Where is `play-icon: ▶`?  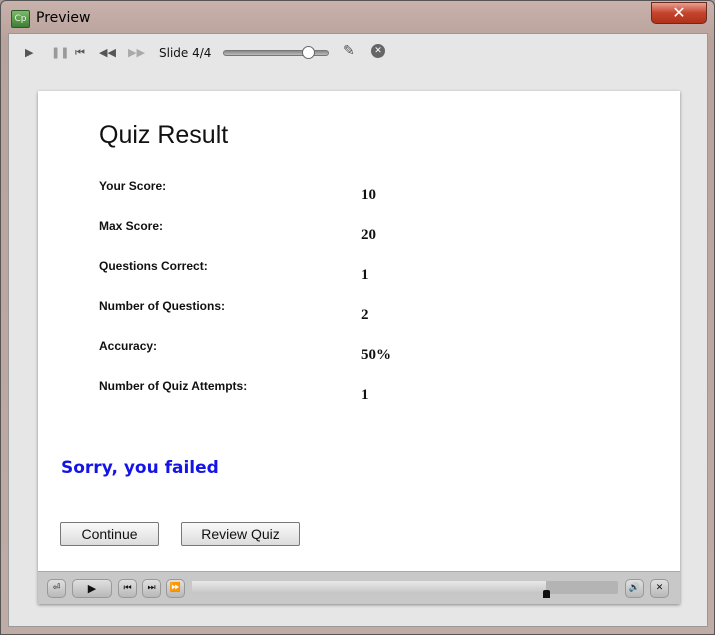
play-icon: ▶ is located at coordinates (29, 52).